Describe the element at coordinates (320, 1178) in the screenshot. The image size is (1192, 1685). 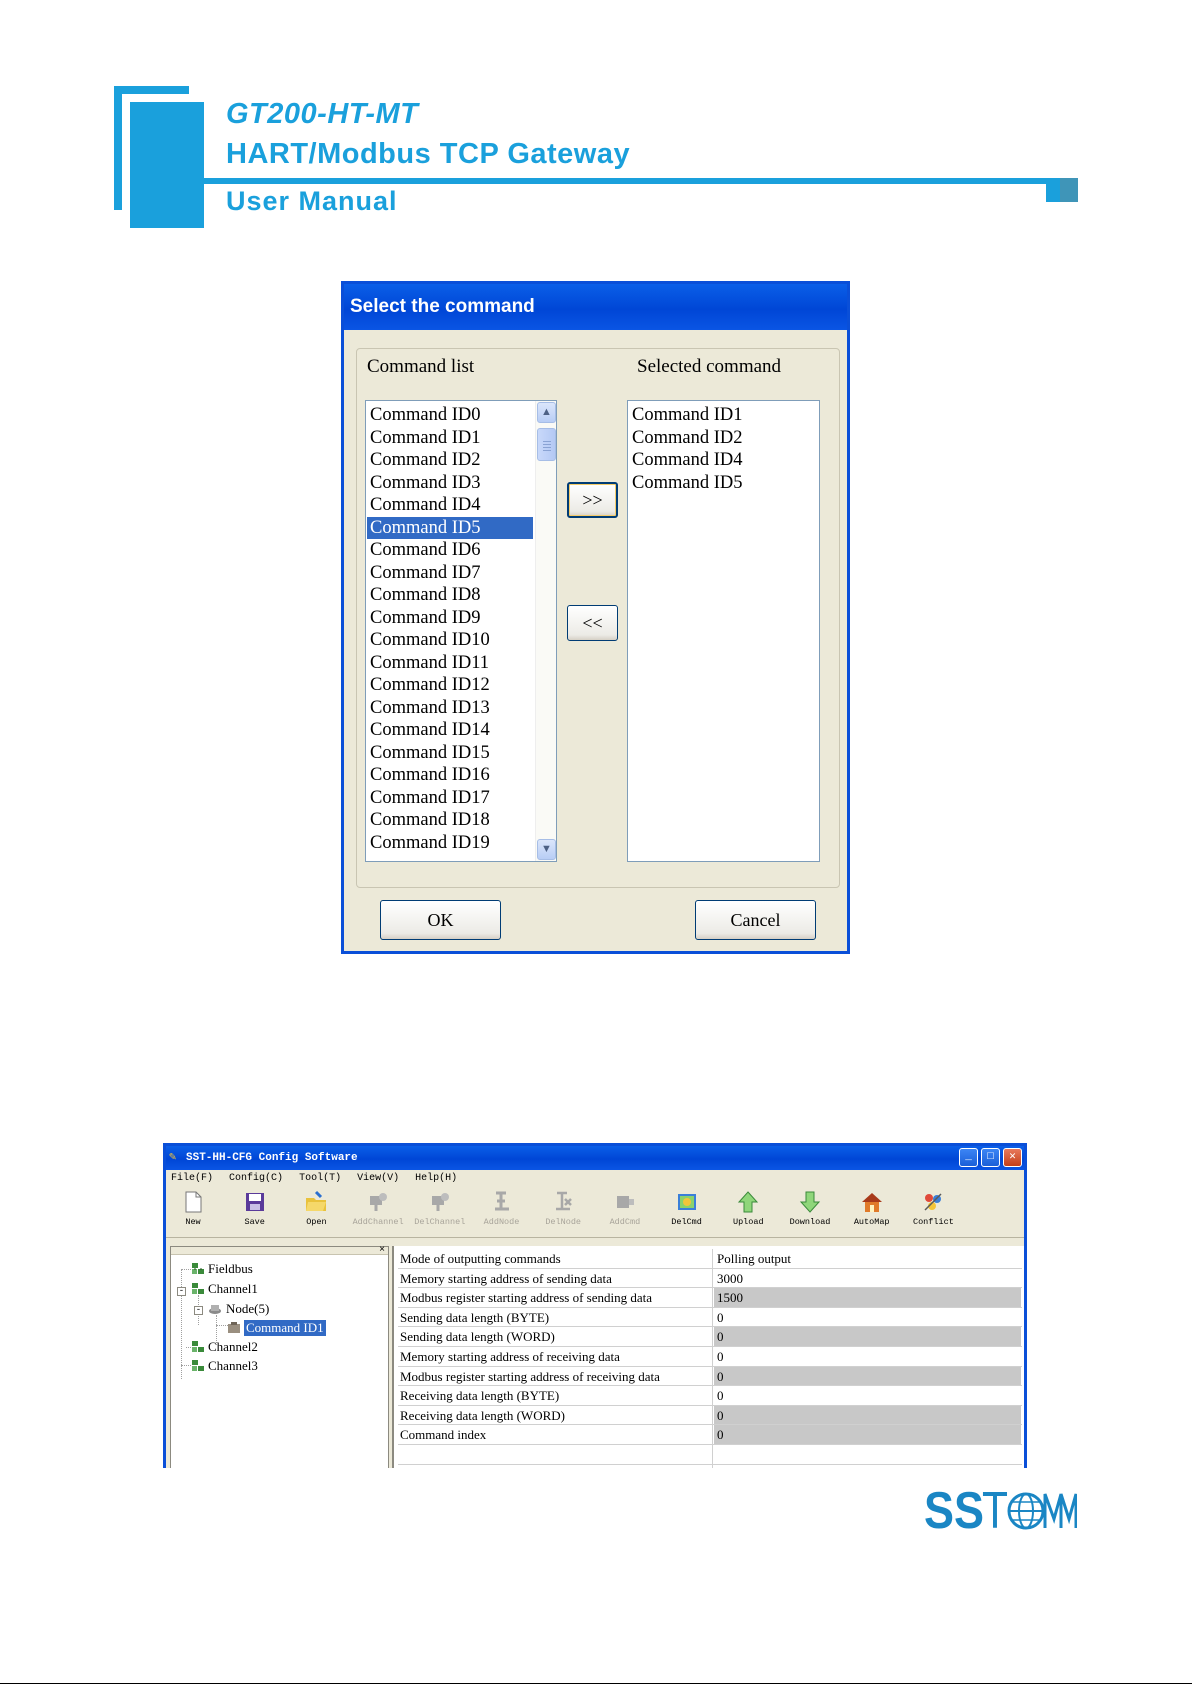
I see `menu-tool: Tool(T)` at that location.